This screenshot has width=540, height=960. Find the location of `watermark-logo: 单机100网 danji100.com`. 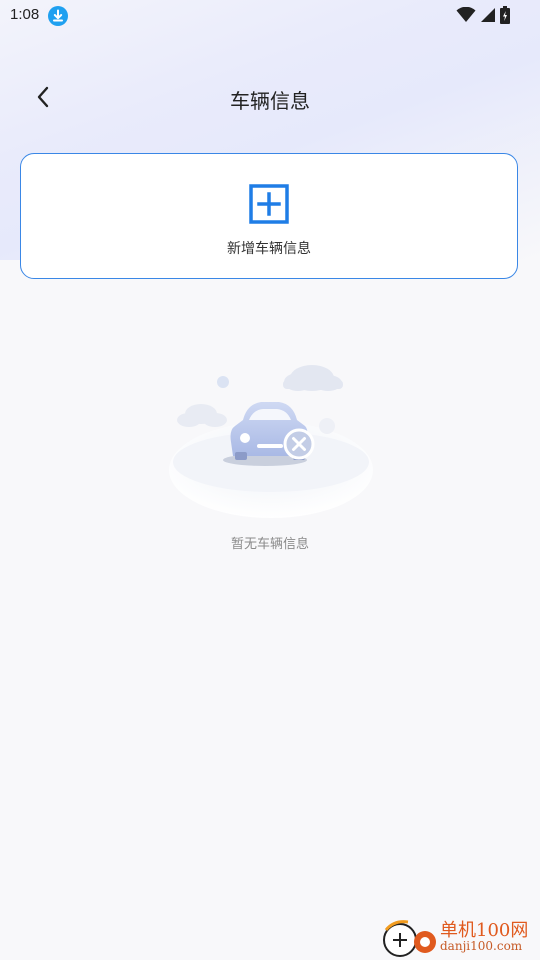

watermark-logo: 单机100网 danji100.com is located at coordinates (460, 937).